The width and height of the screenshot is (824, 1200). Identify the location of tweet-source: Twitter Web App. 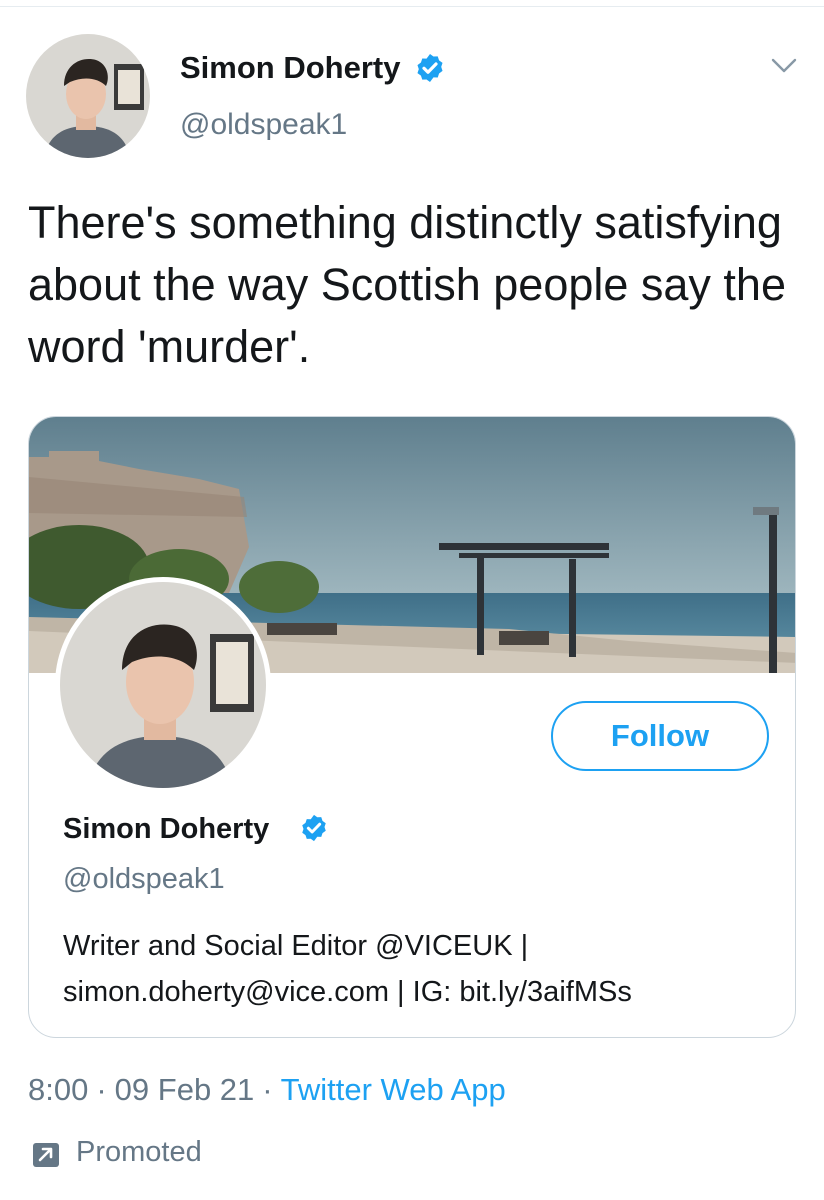
(393, 1089).